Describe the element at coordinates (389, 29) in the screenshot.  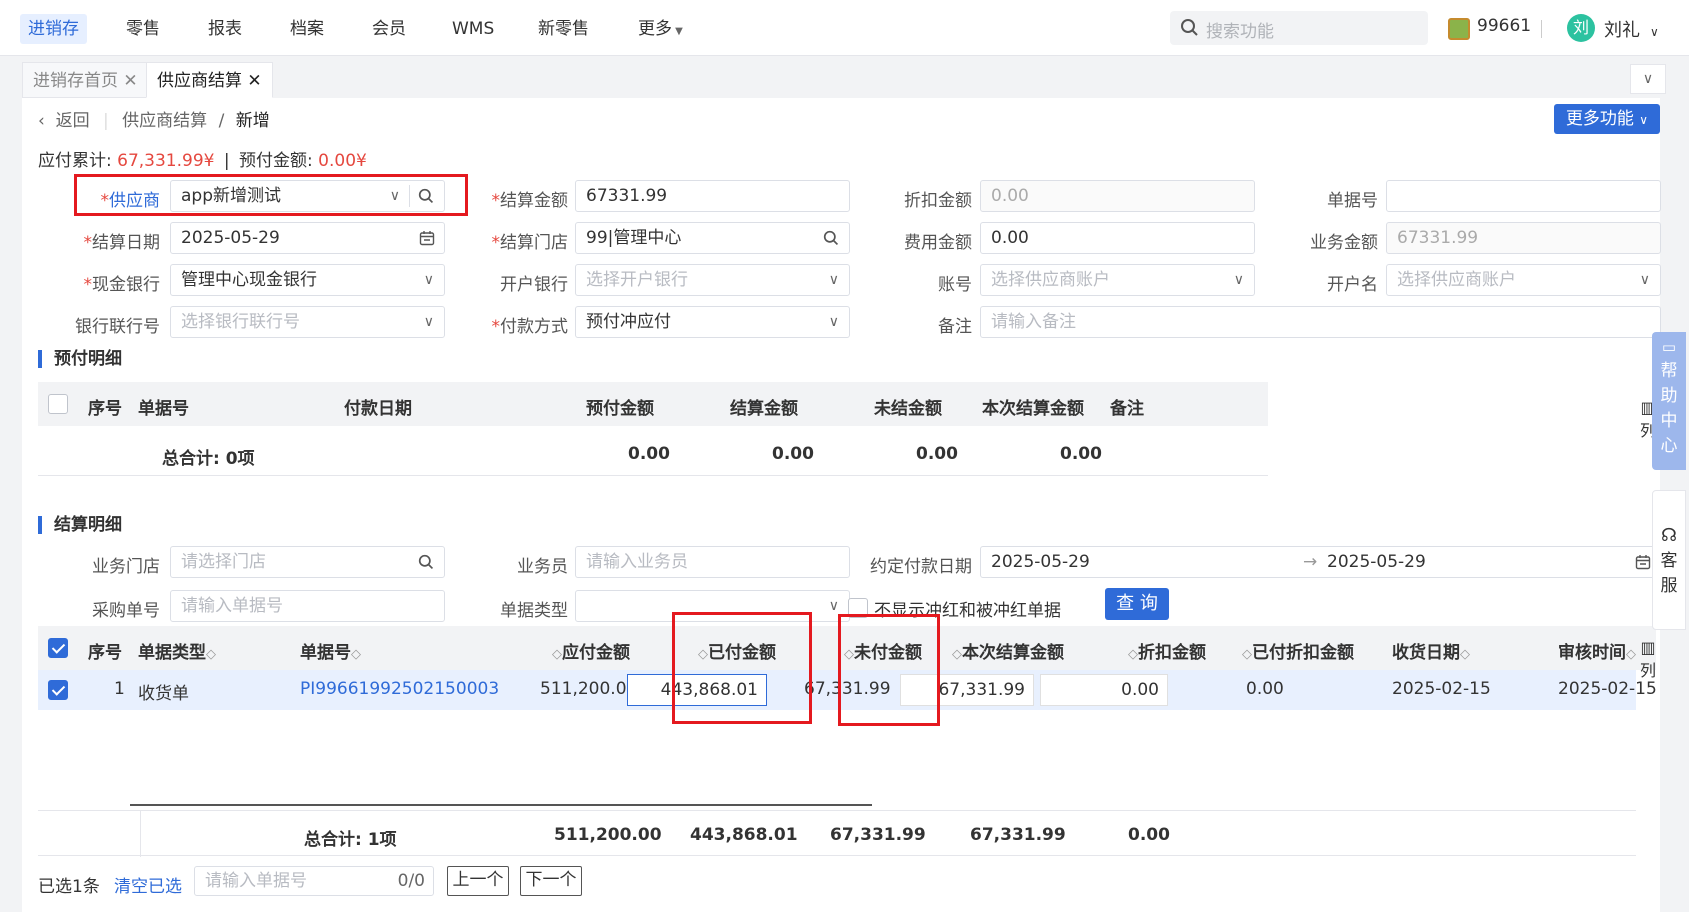
I see `nav-member: 会员` at that location.